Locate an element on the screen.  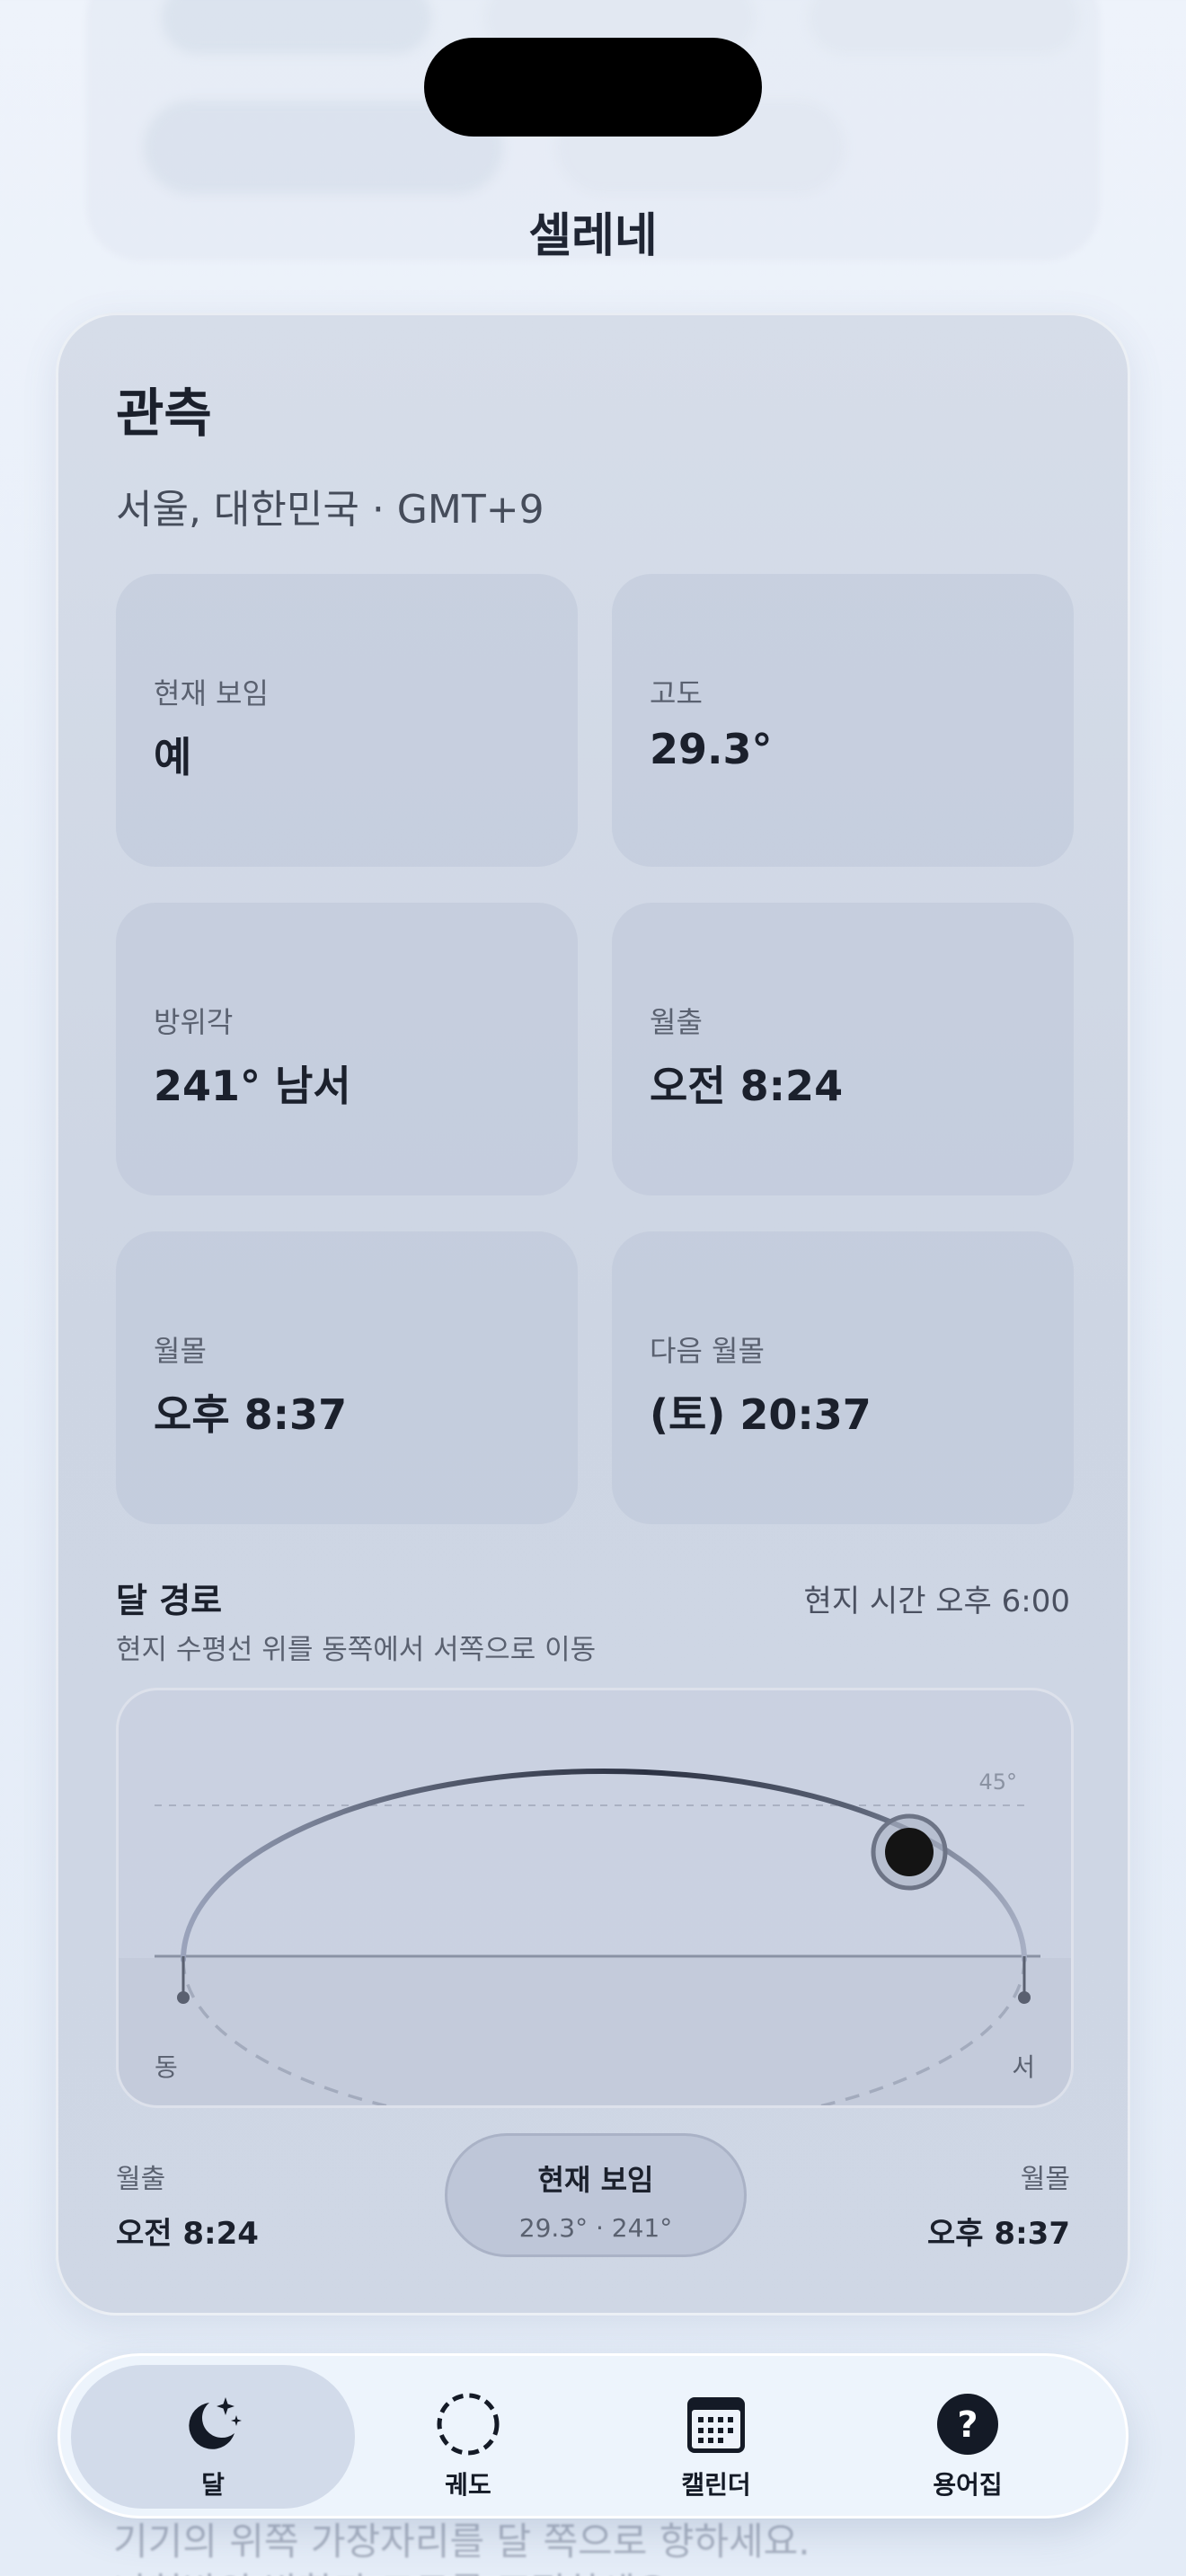
tab-moon: 달 is located at coordinates (213, 2437).